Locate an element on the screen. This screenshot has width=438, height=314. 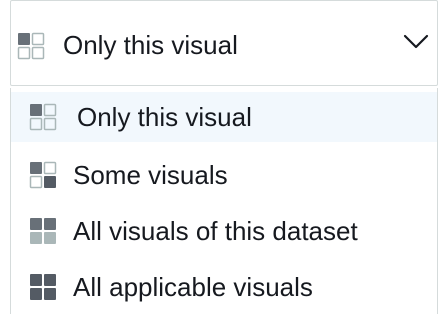
grid-all-filled-icon is located at coordinates (43, 287).